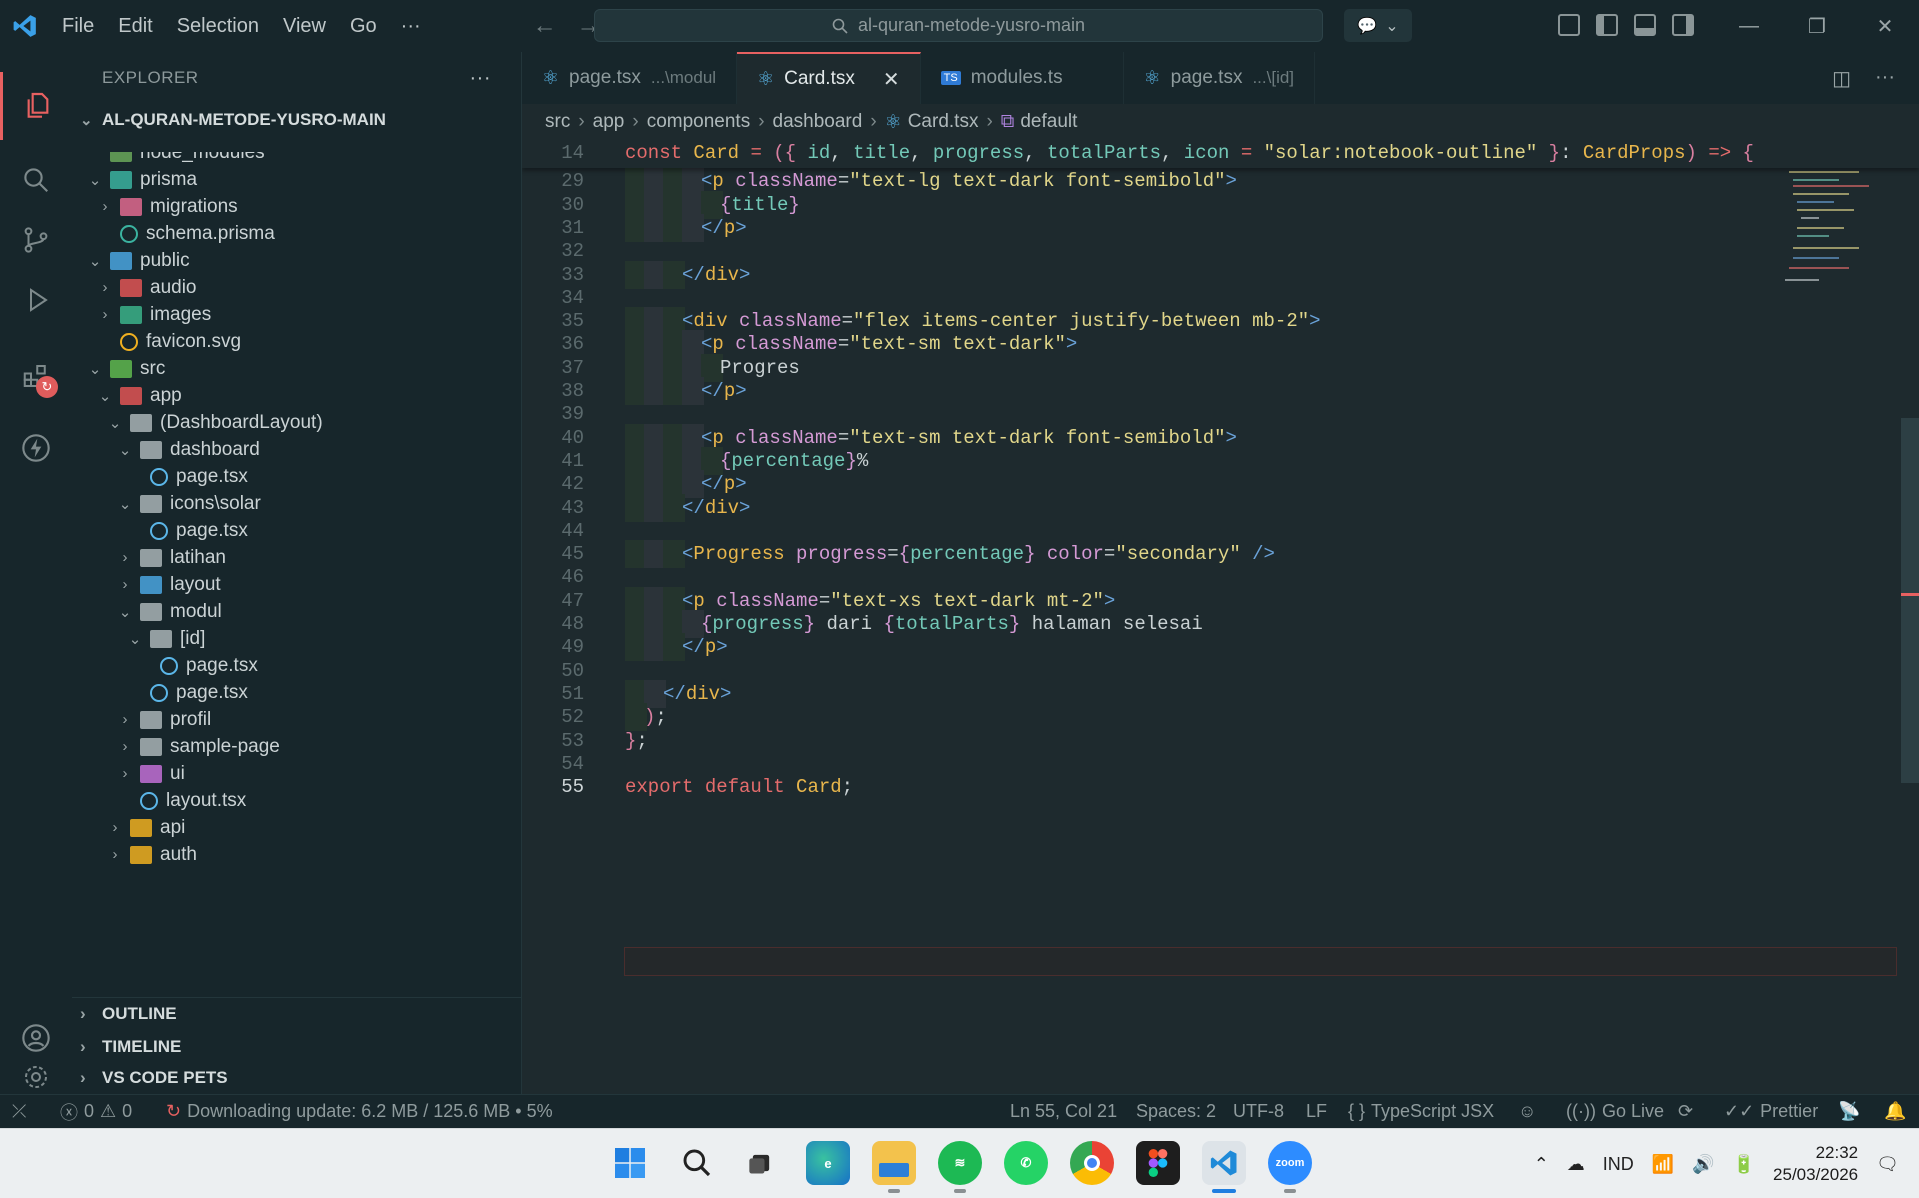 Image resolution: width=1919 pixels, height=1198 pixels. Describe the element at coordinates (411, 26) in the screenshot. I see `menu-more: ···` at that location.